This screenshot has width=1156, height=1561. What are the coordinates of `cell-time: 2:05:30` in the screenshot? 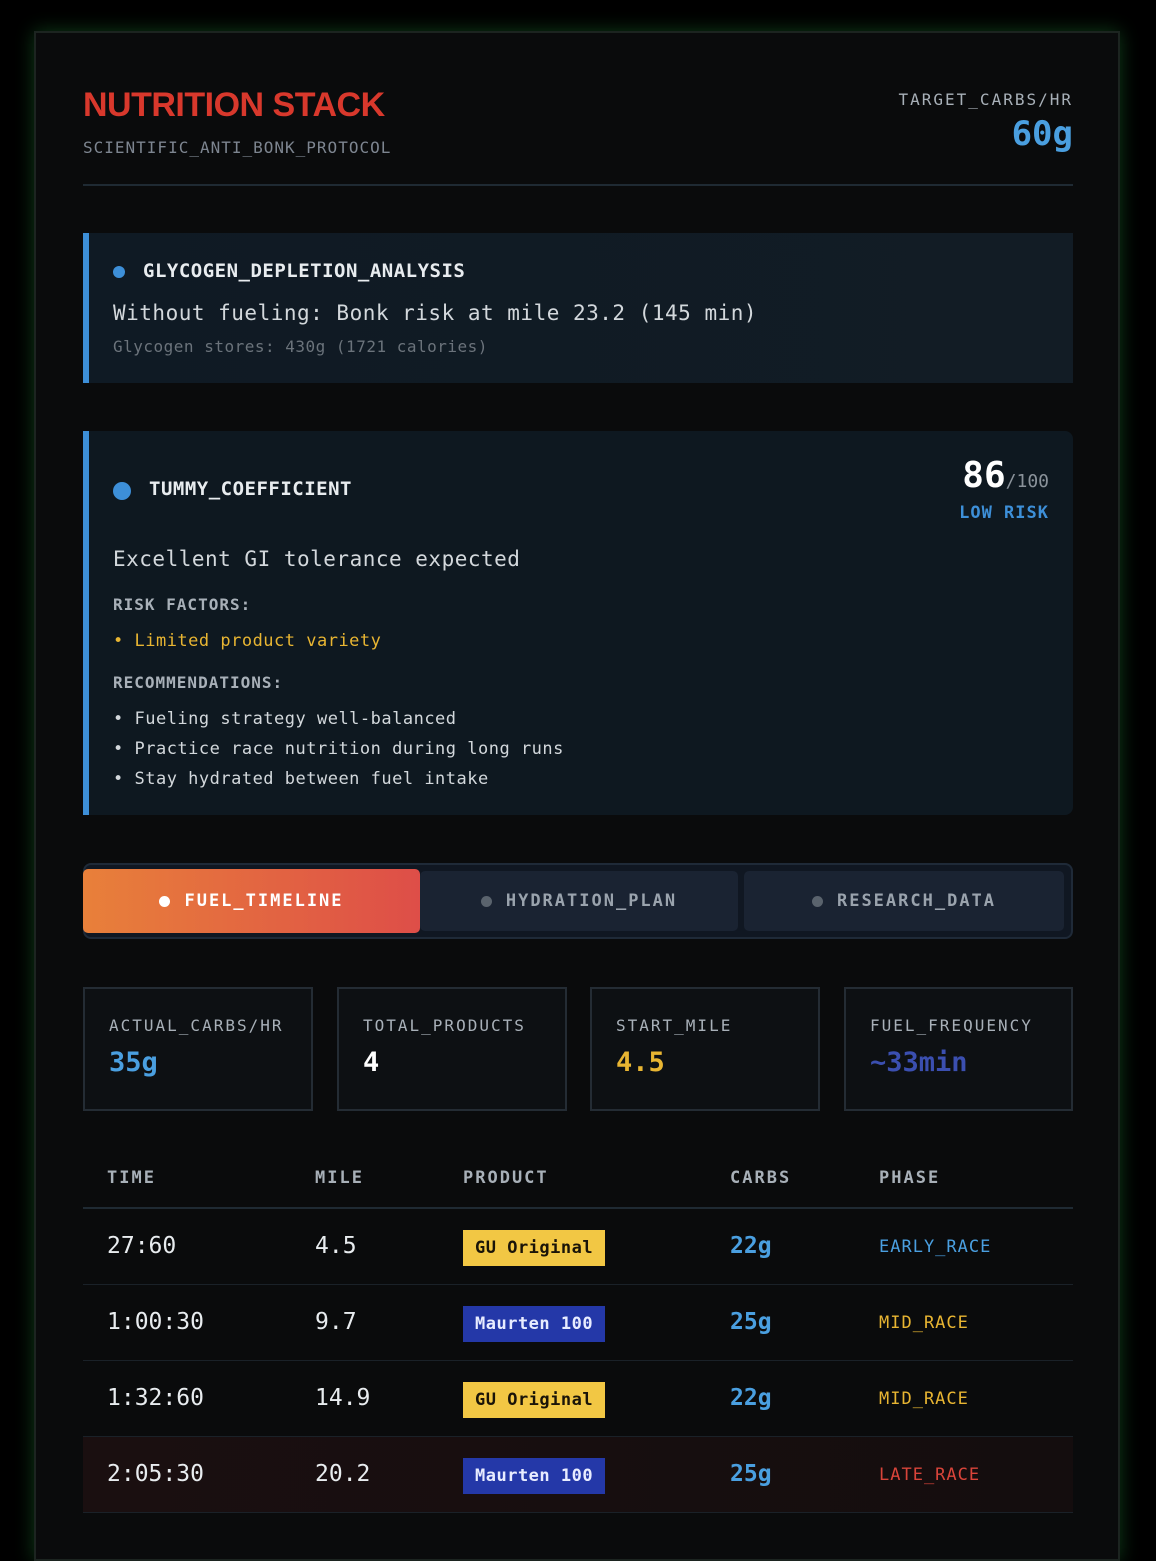 It's located at (155, 1474).